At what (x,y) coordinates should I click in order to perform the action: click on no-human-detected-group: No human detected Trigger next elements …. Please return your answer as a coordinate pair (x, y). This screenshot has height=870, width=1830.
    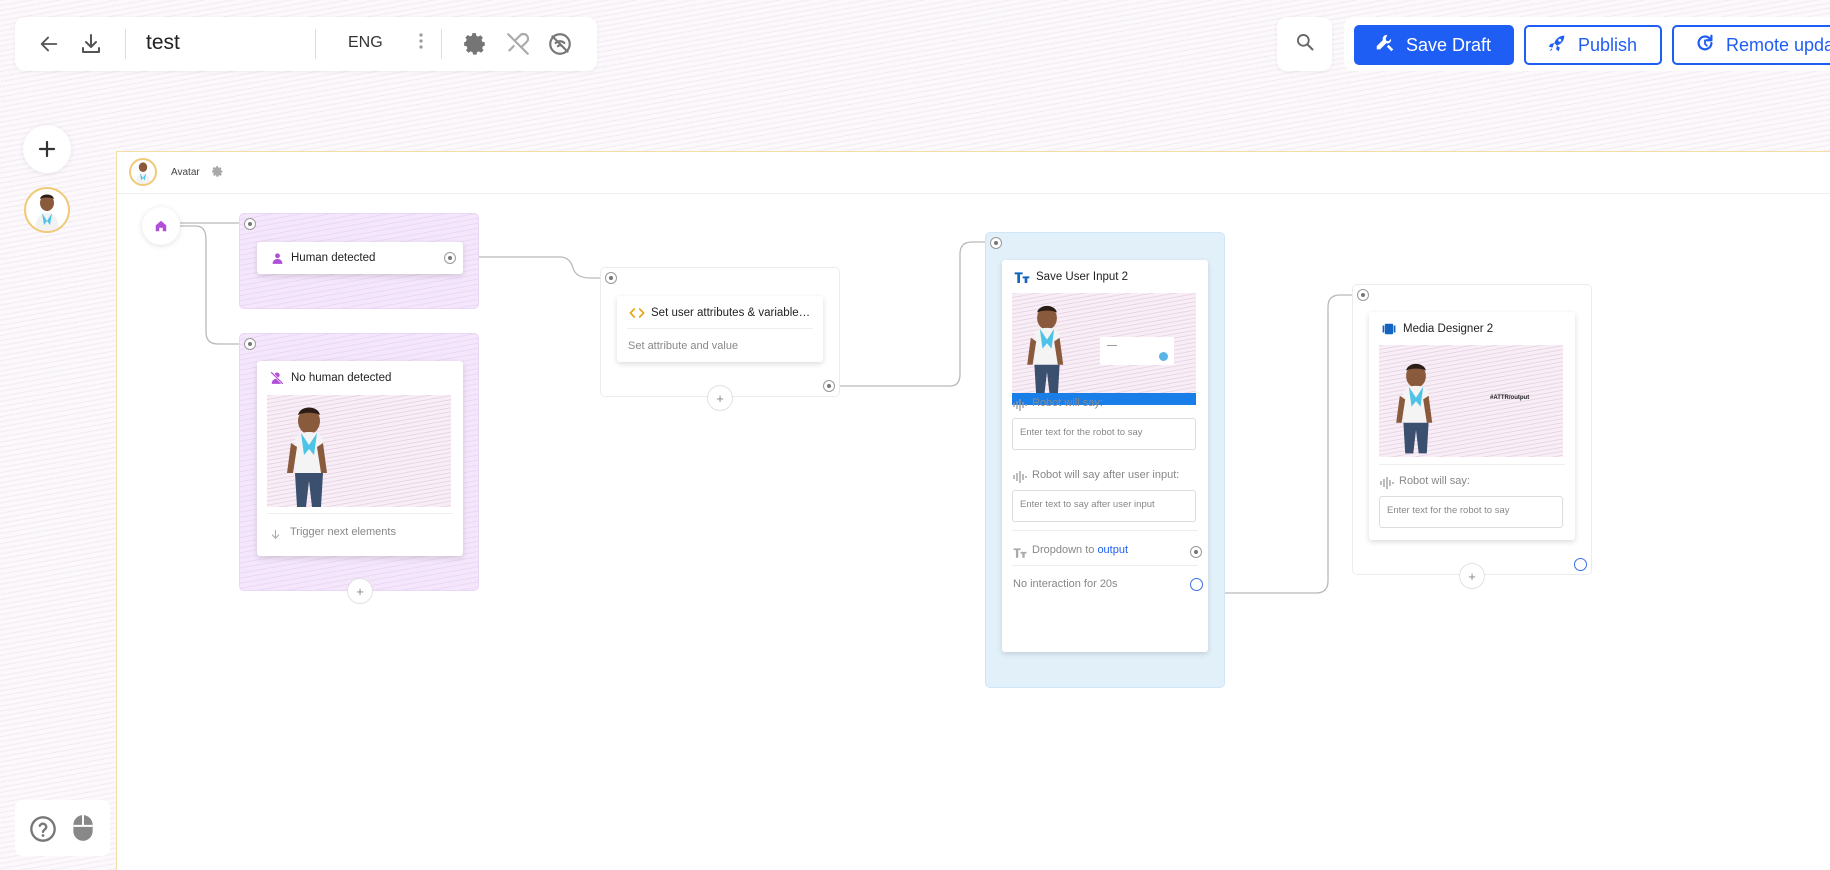
    Looking at the image, I should click on (359, 468).